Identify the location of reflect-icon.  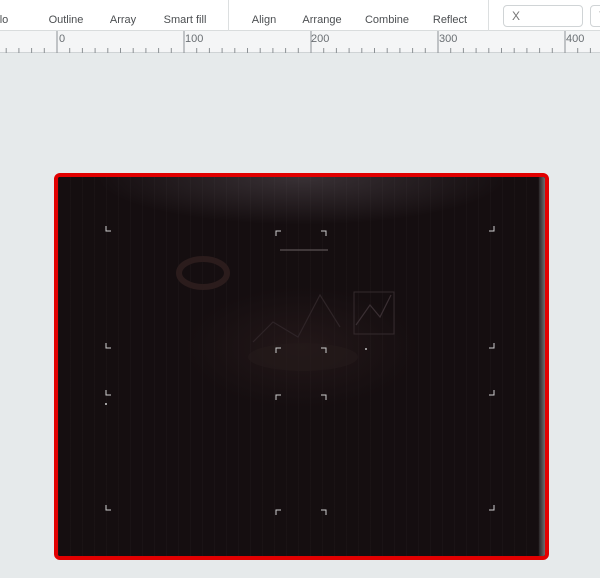
(450, 2).